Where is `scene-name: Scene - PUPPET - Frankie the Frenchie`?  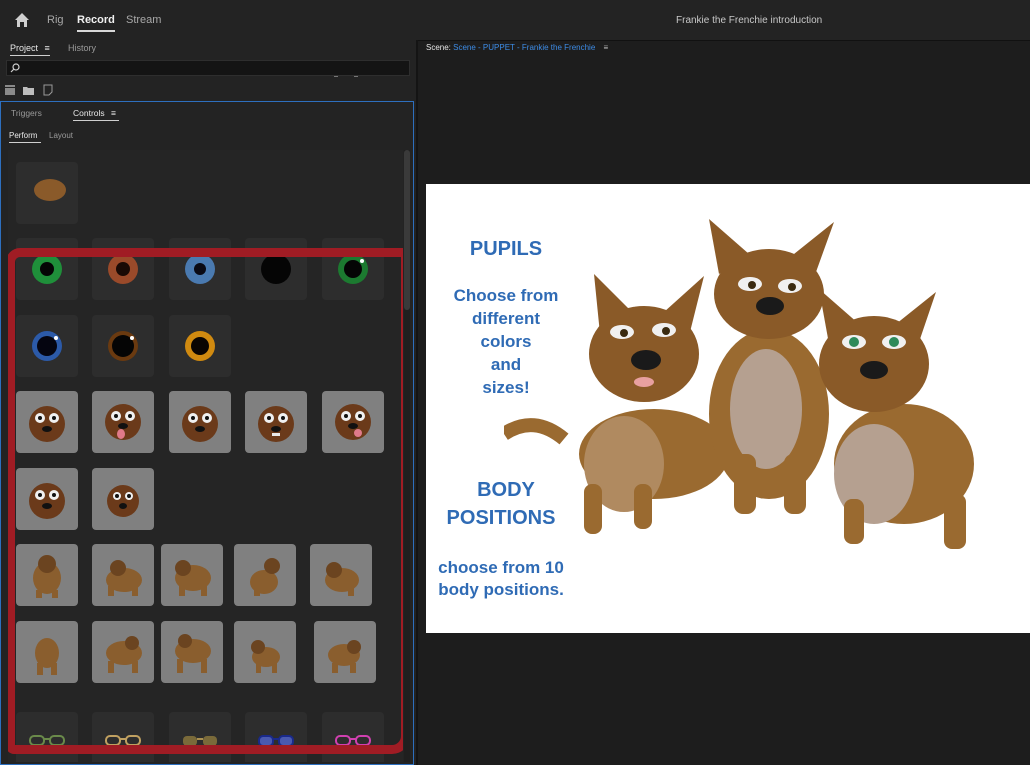 scene-name: Scene - PUPPET - Frankie the Frenchie is located at coordinates (524, 47).